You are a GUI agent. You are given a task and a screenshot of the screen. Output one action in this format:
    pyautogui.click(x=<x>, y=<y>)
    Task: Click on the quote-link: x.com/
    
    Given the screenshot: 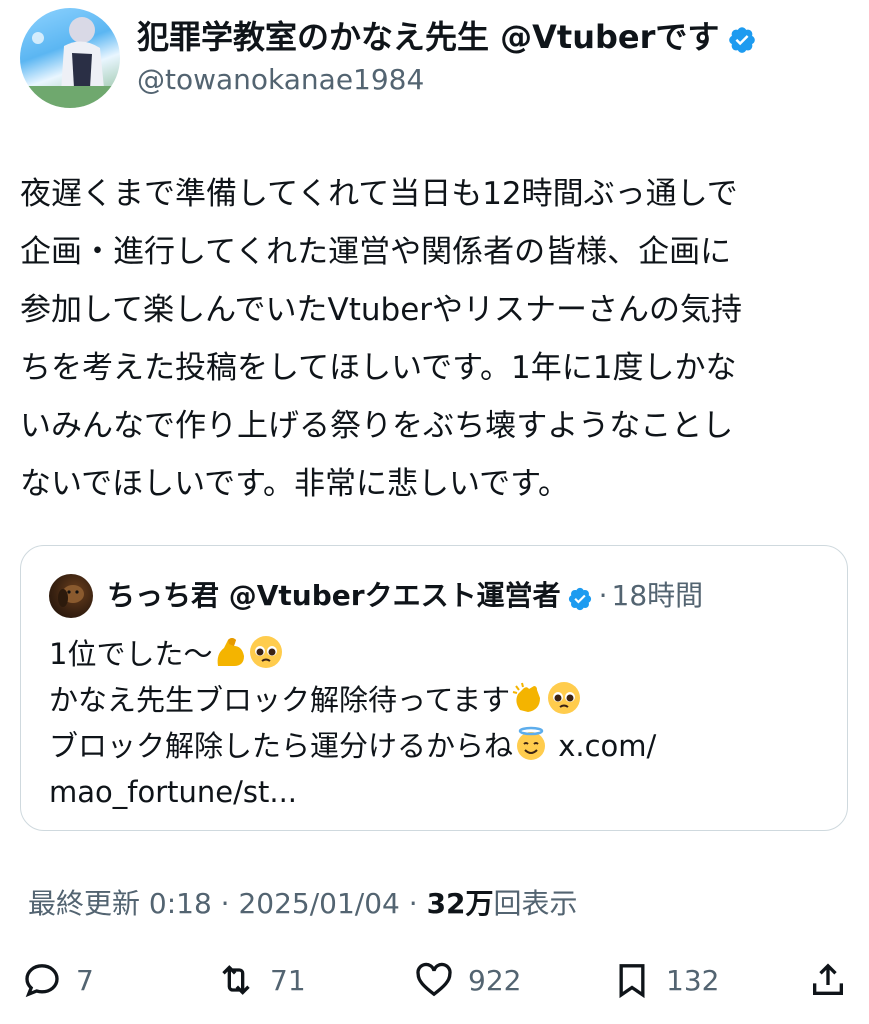 What is the action you would take?
    pyautogui.click(x=607, y=746)
    